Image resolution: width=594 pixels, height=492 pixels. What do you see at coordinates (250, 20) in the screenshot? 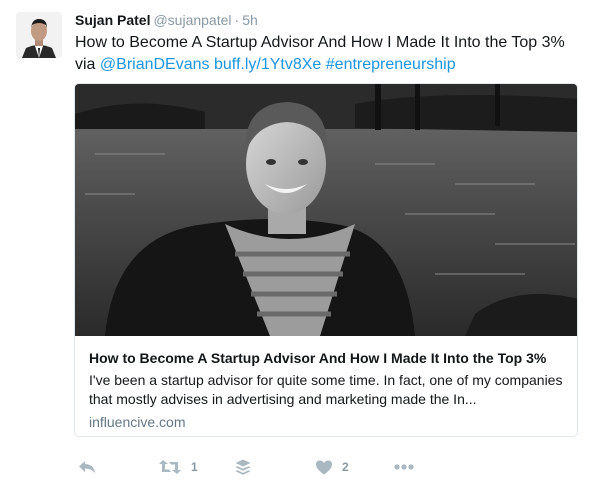
I see `timestamp: 5h` at bounding box center [250, 20].